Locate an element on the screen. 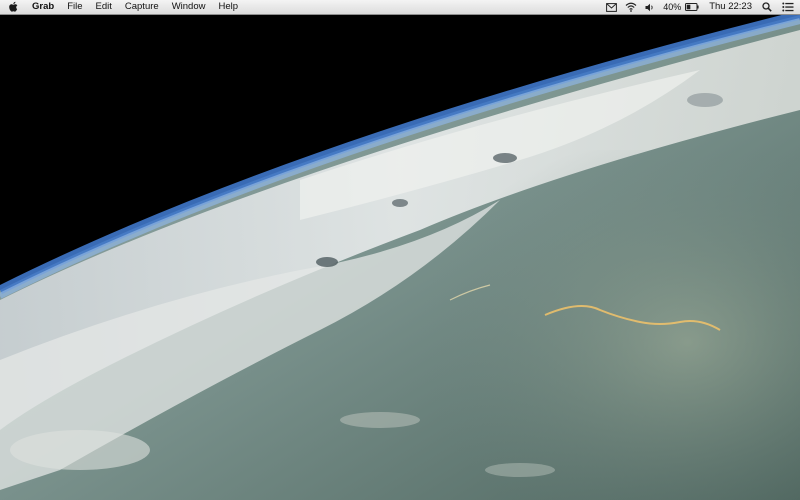 The width and height of the screenshot is (800, 500). menu-window: Window is located at coordinates (189, 7).